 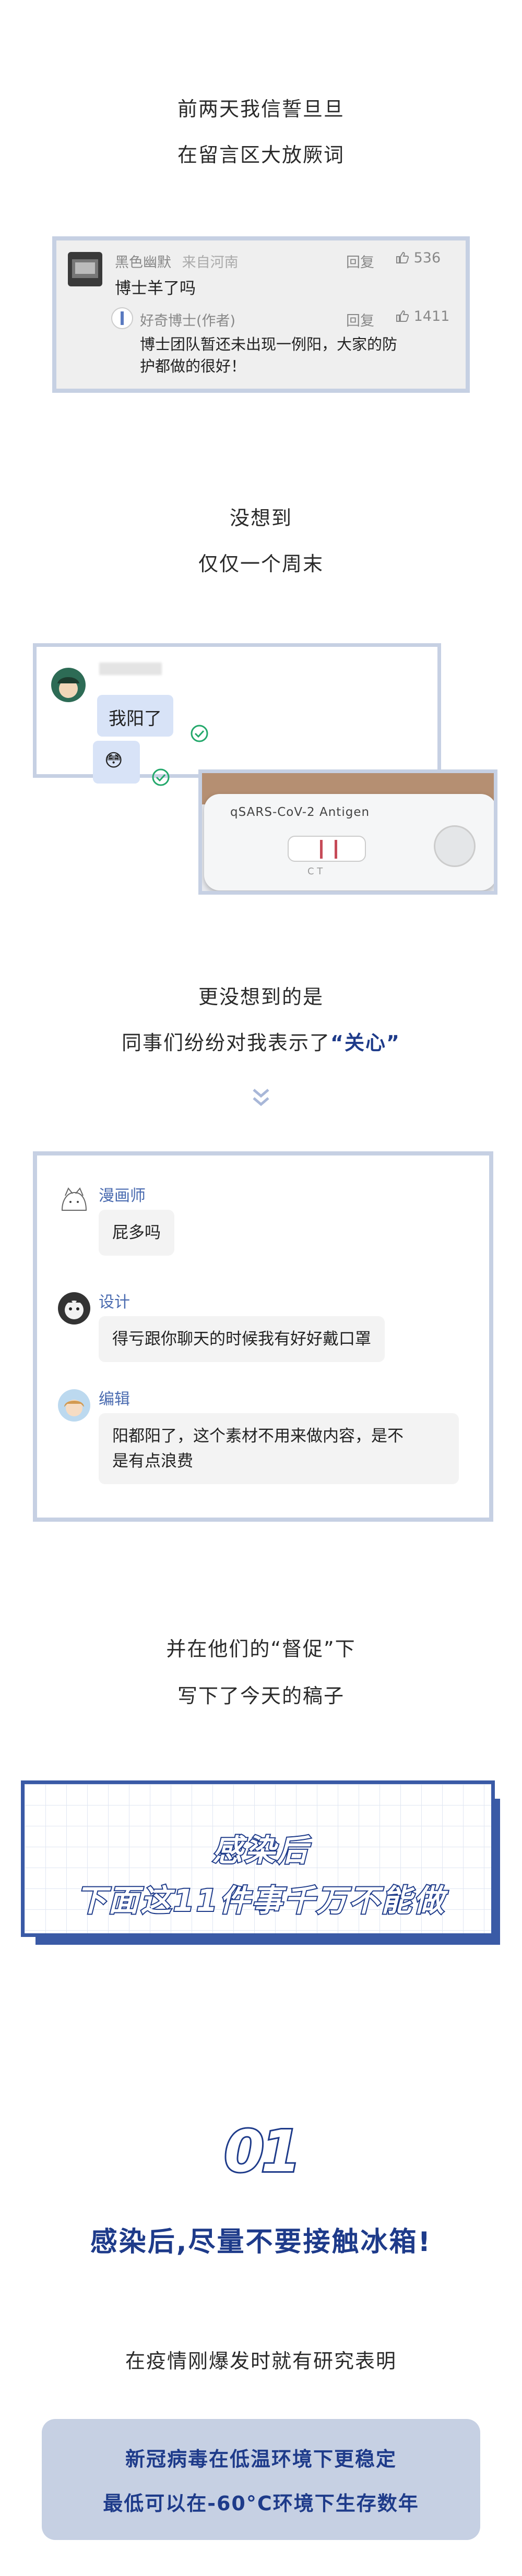 I want to click on reply-like-count: 1411, so click(x=431, y=316).